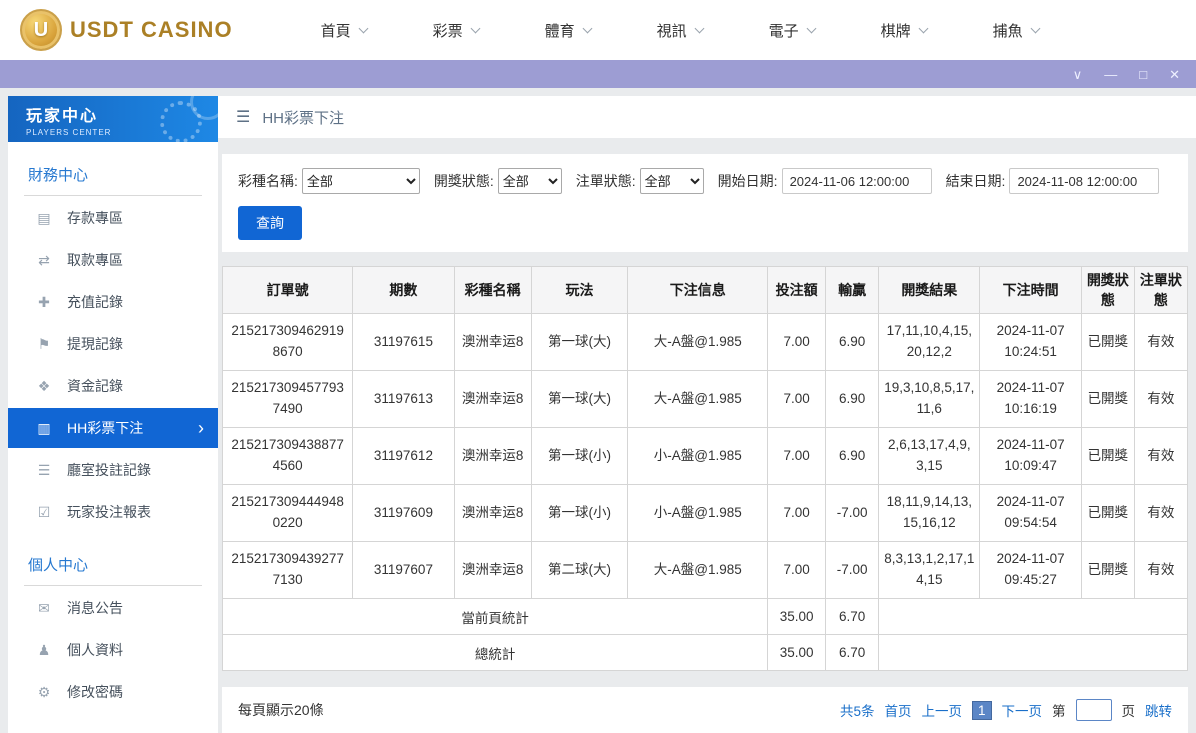 The width and height of the screenshot is (1196, 733). Describe the element at coordinates (109, 470) in the screenshot. I see `sidebar-item-label: 廳室投註記錄` at that location.